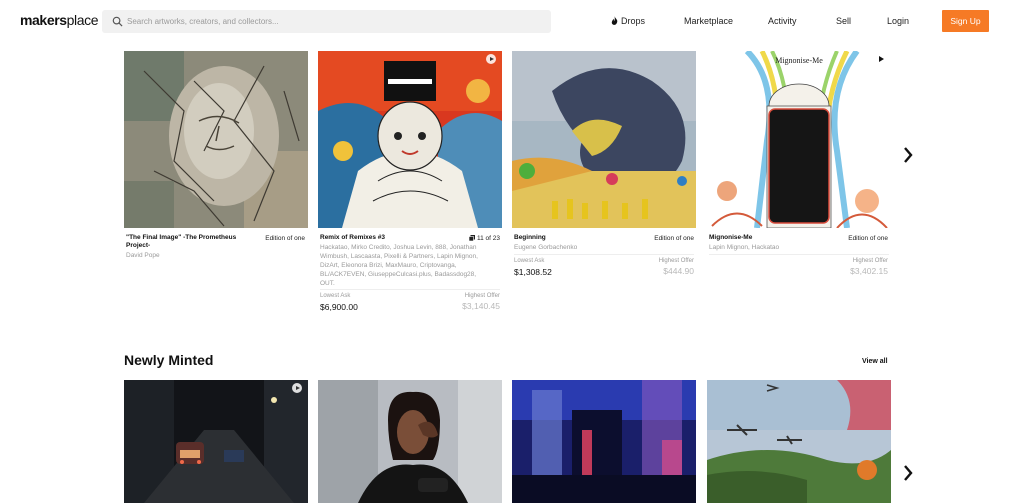 Image resolution: width=1024 pixels, height=503 pixels. What do you see at coordinates (965, 21) in the screenshot?
I see `signup-button: Sign Up` at bounding box center [965, 21].